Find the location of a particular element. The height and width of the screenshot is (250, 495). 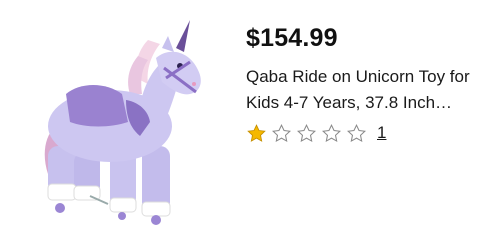

product-title-line-1: Qaba Ride on Unicorn Toy for is located at coordinates (364, 77).